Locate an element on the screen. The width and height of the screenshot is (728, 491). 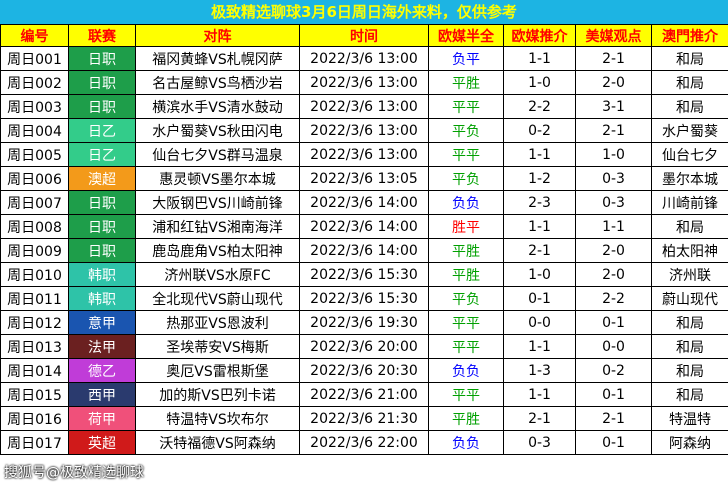
cell-macau-pick: 水户蜀葵 is located at coordinates (689, 130).